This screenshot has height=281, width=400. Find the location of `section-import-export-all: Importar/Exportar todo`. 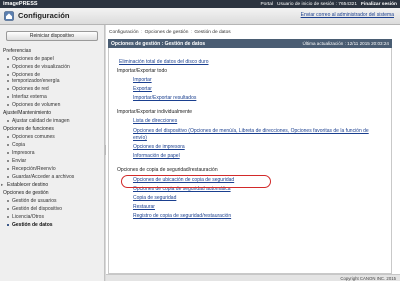

section-import-export-all: Importar/Exportar todo is located at coordinates (142, 71).